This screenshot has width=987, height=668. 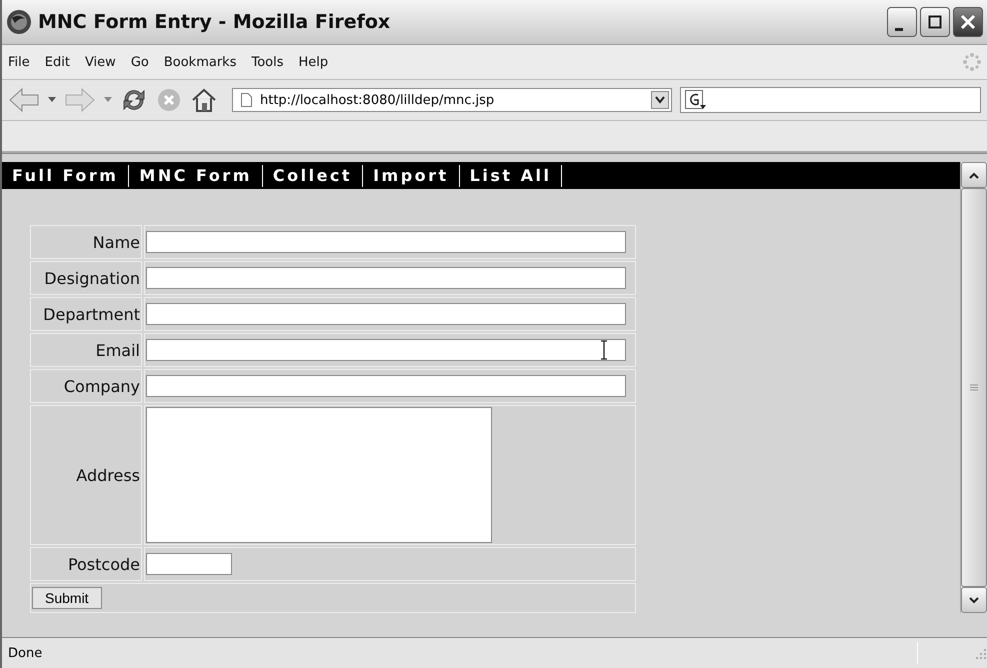 What do you see at coordinates (972, 62) in the screenshot?
I see `throbber-icon` at bounding box center [972, 62].